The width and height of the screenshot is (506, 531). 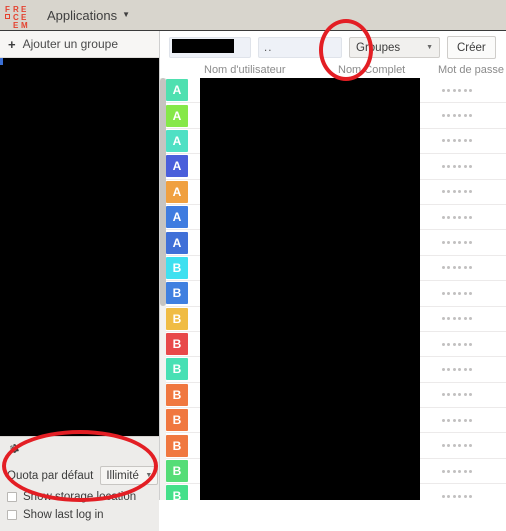 I want to click on show-last-login-label: Show last log in, so click(x=63, y=515).